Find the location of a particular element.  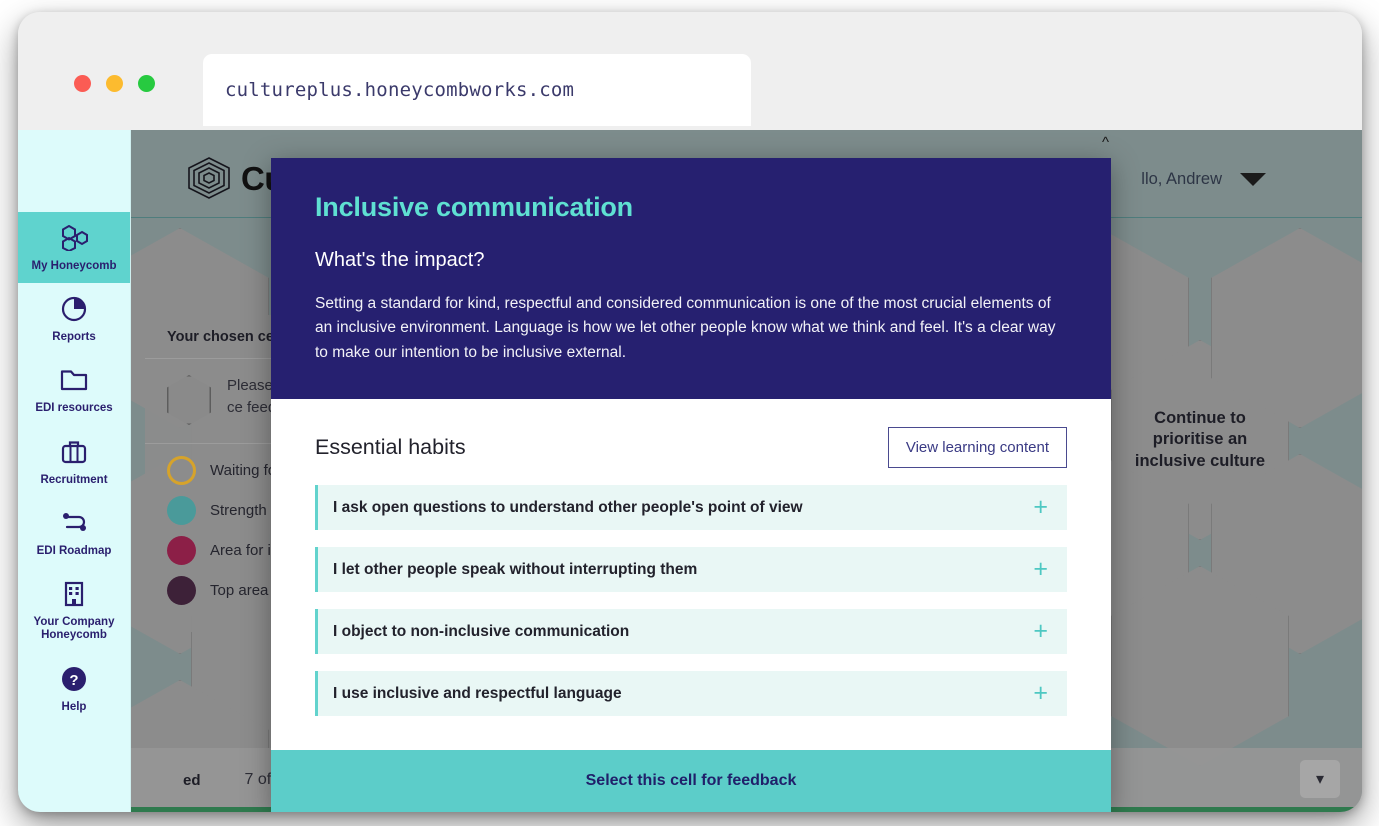

nested-hexagon-logo-icon is located at coordinates (209, 178).